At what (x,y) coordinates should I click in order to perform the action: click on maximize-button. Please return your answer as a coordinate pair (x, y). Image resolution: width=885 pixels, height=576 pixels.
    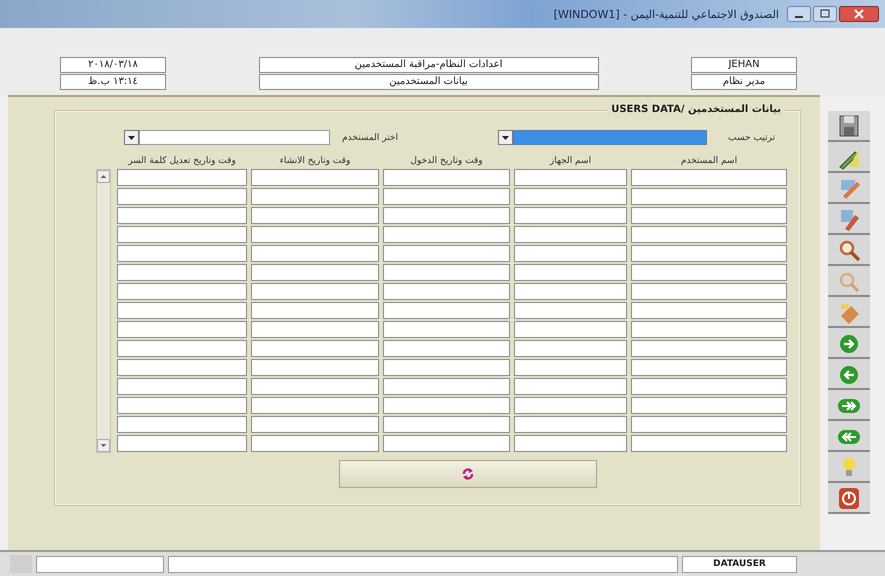
    Looking at the image, I should click on (825, 14).